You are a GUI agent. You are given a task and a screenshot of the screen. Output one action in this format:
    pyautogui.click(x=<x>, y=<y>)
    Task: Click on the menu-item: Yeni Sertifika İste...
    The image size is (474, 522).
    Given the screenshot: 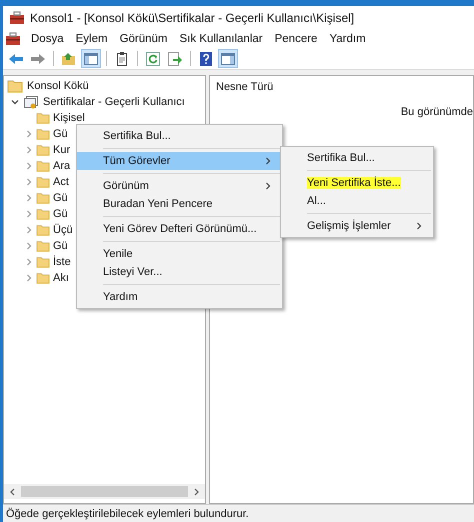 What is the action you would take?
    pyautogui.click(x=357, y=183)
    